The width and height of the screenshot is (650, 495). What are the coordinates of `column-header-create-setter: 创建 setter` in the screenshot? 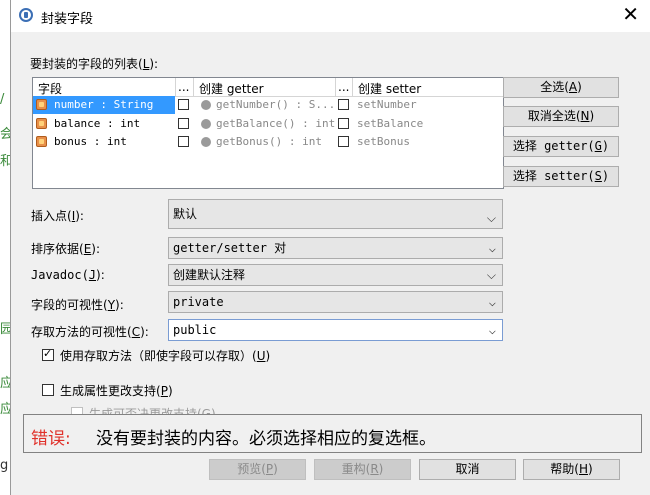 It's located at (389, 88).